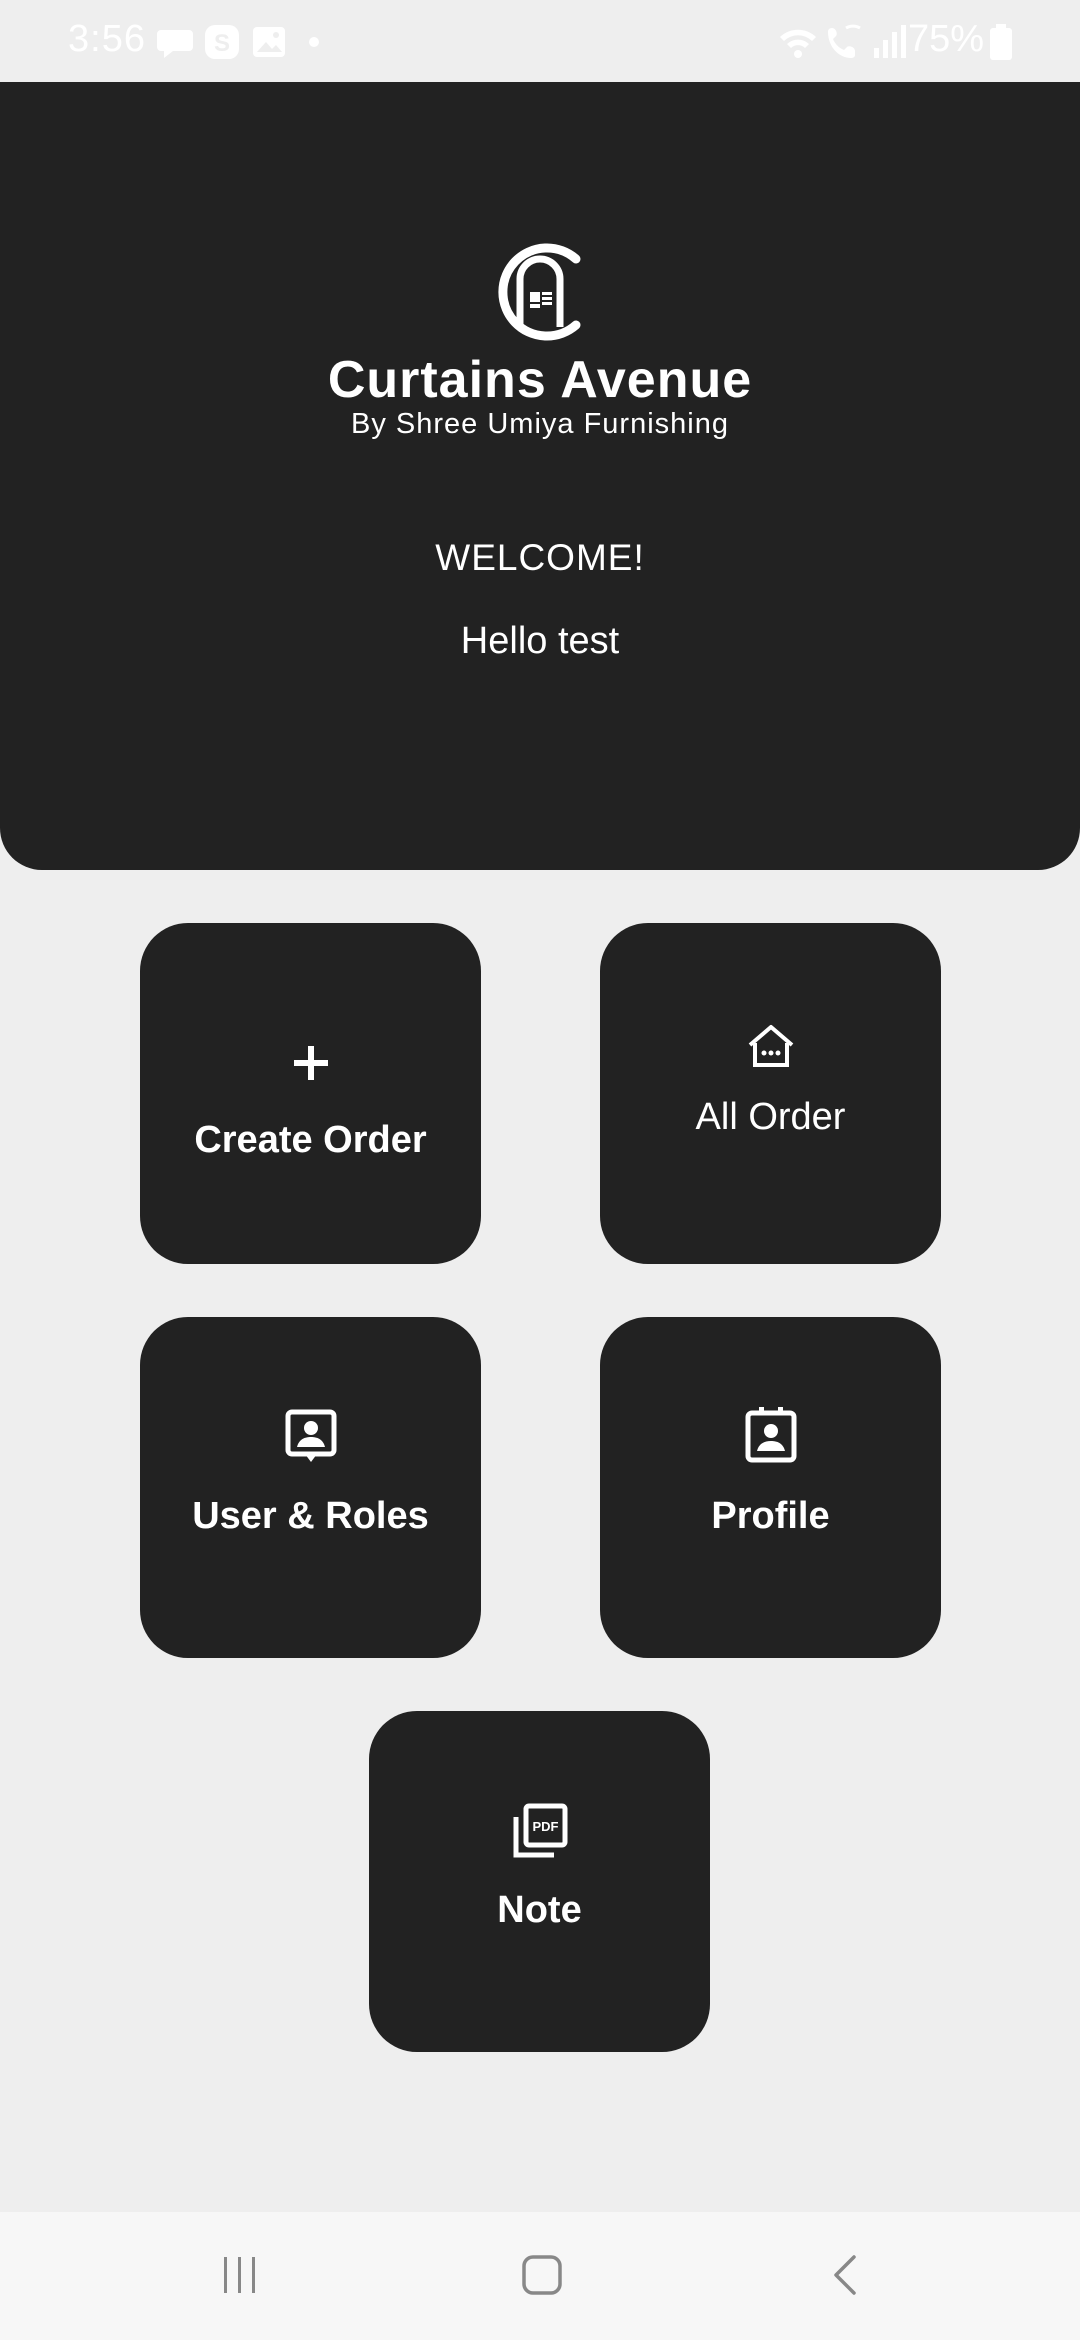  Describe the element at coordinates (310, 1140) in the screenshot. I see `create-order-label: Create Order` at that location.